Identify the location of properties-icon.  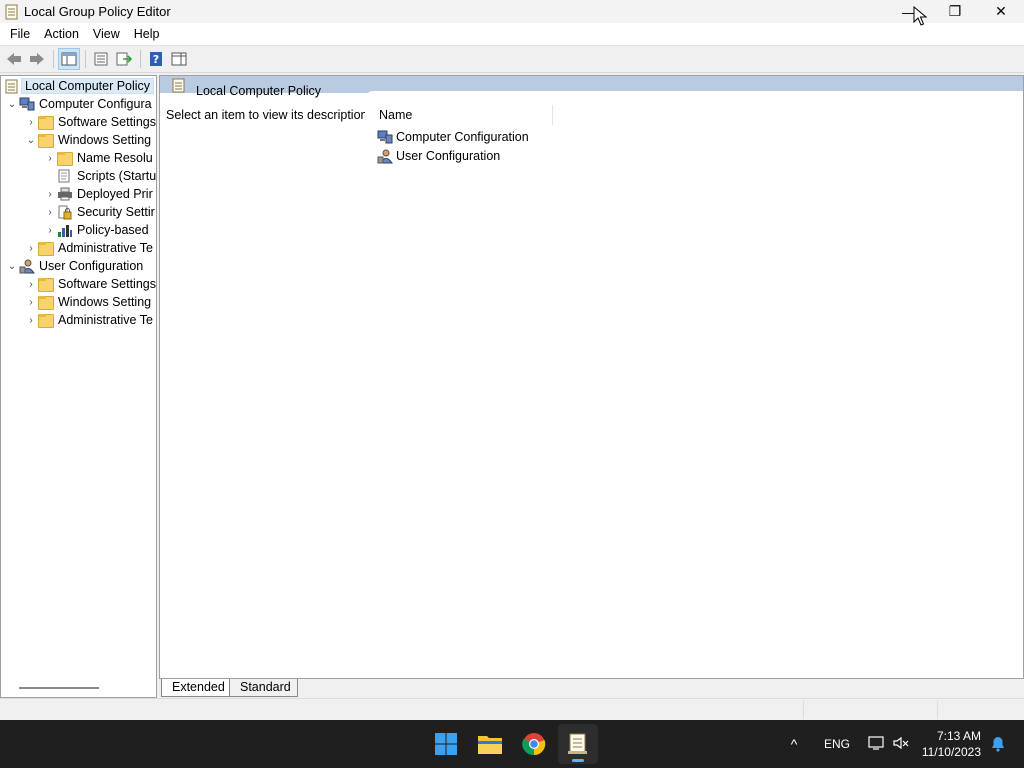
(101, 59).